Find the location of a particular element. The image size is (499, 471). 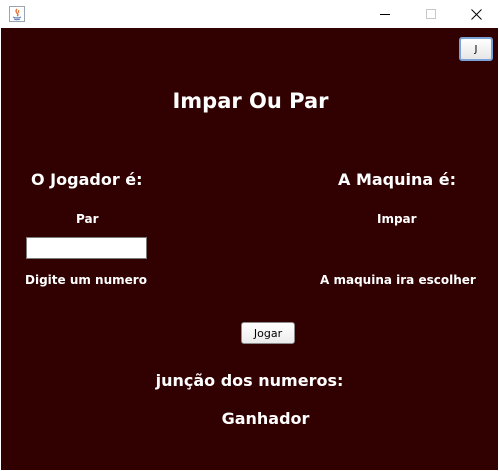

minimize-button is located at coordinates (385, 14).